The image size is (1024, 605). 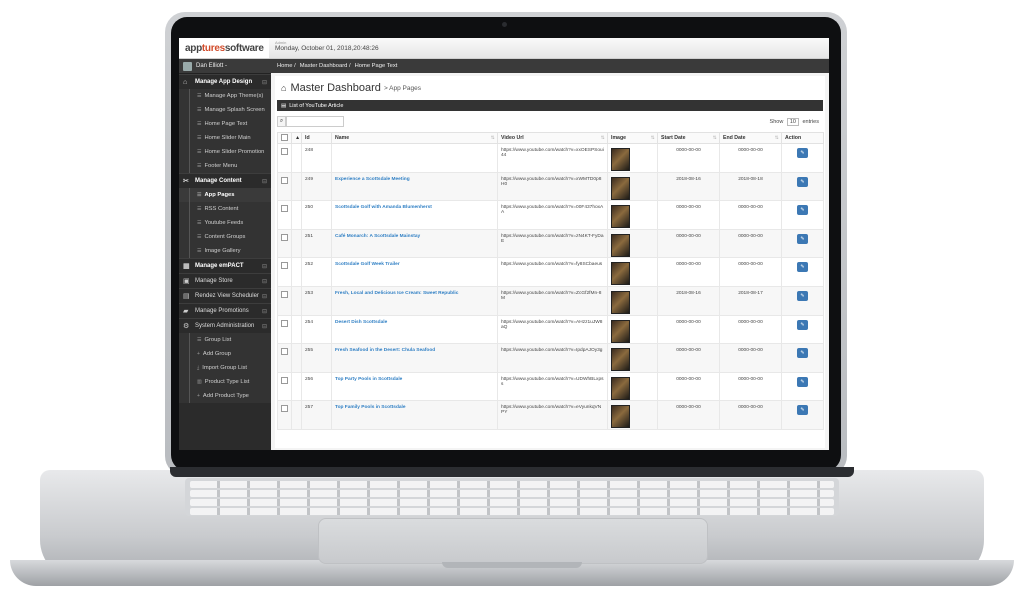 What do you see at coordinates (264, 311) in the screenshot?
I see `collapse-icon: ⊟` at bounding box center [264, 311].